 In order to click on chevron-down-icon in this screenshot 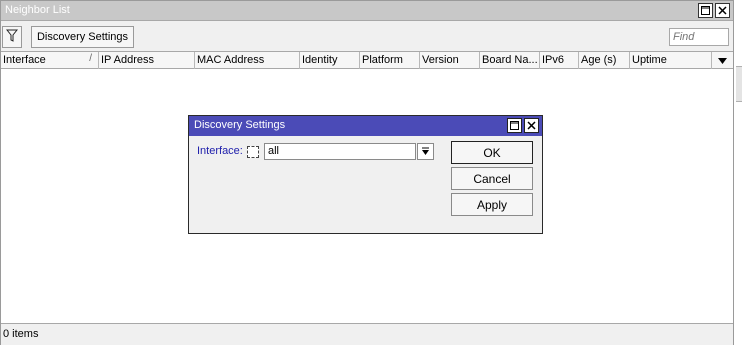, I will do `click(722, 60)`.